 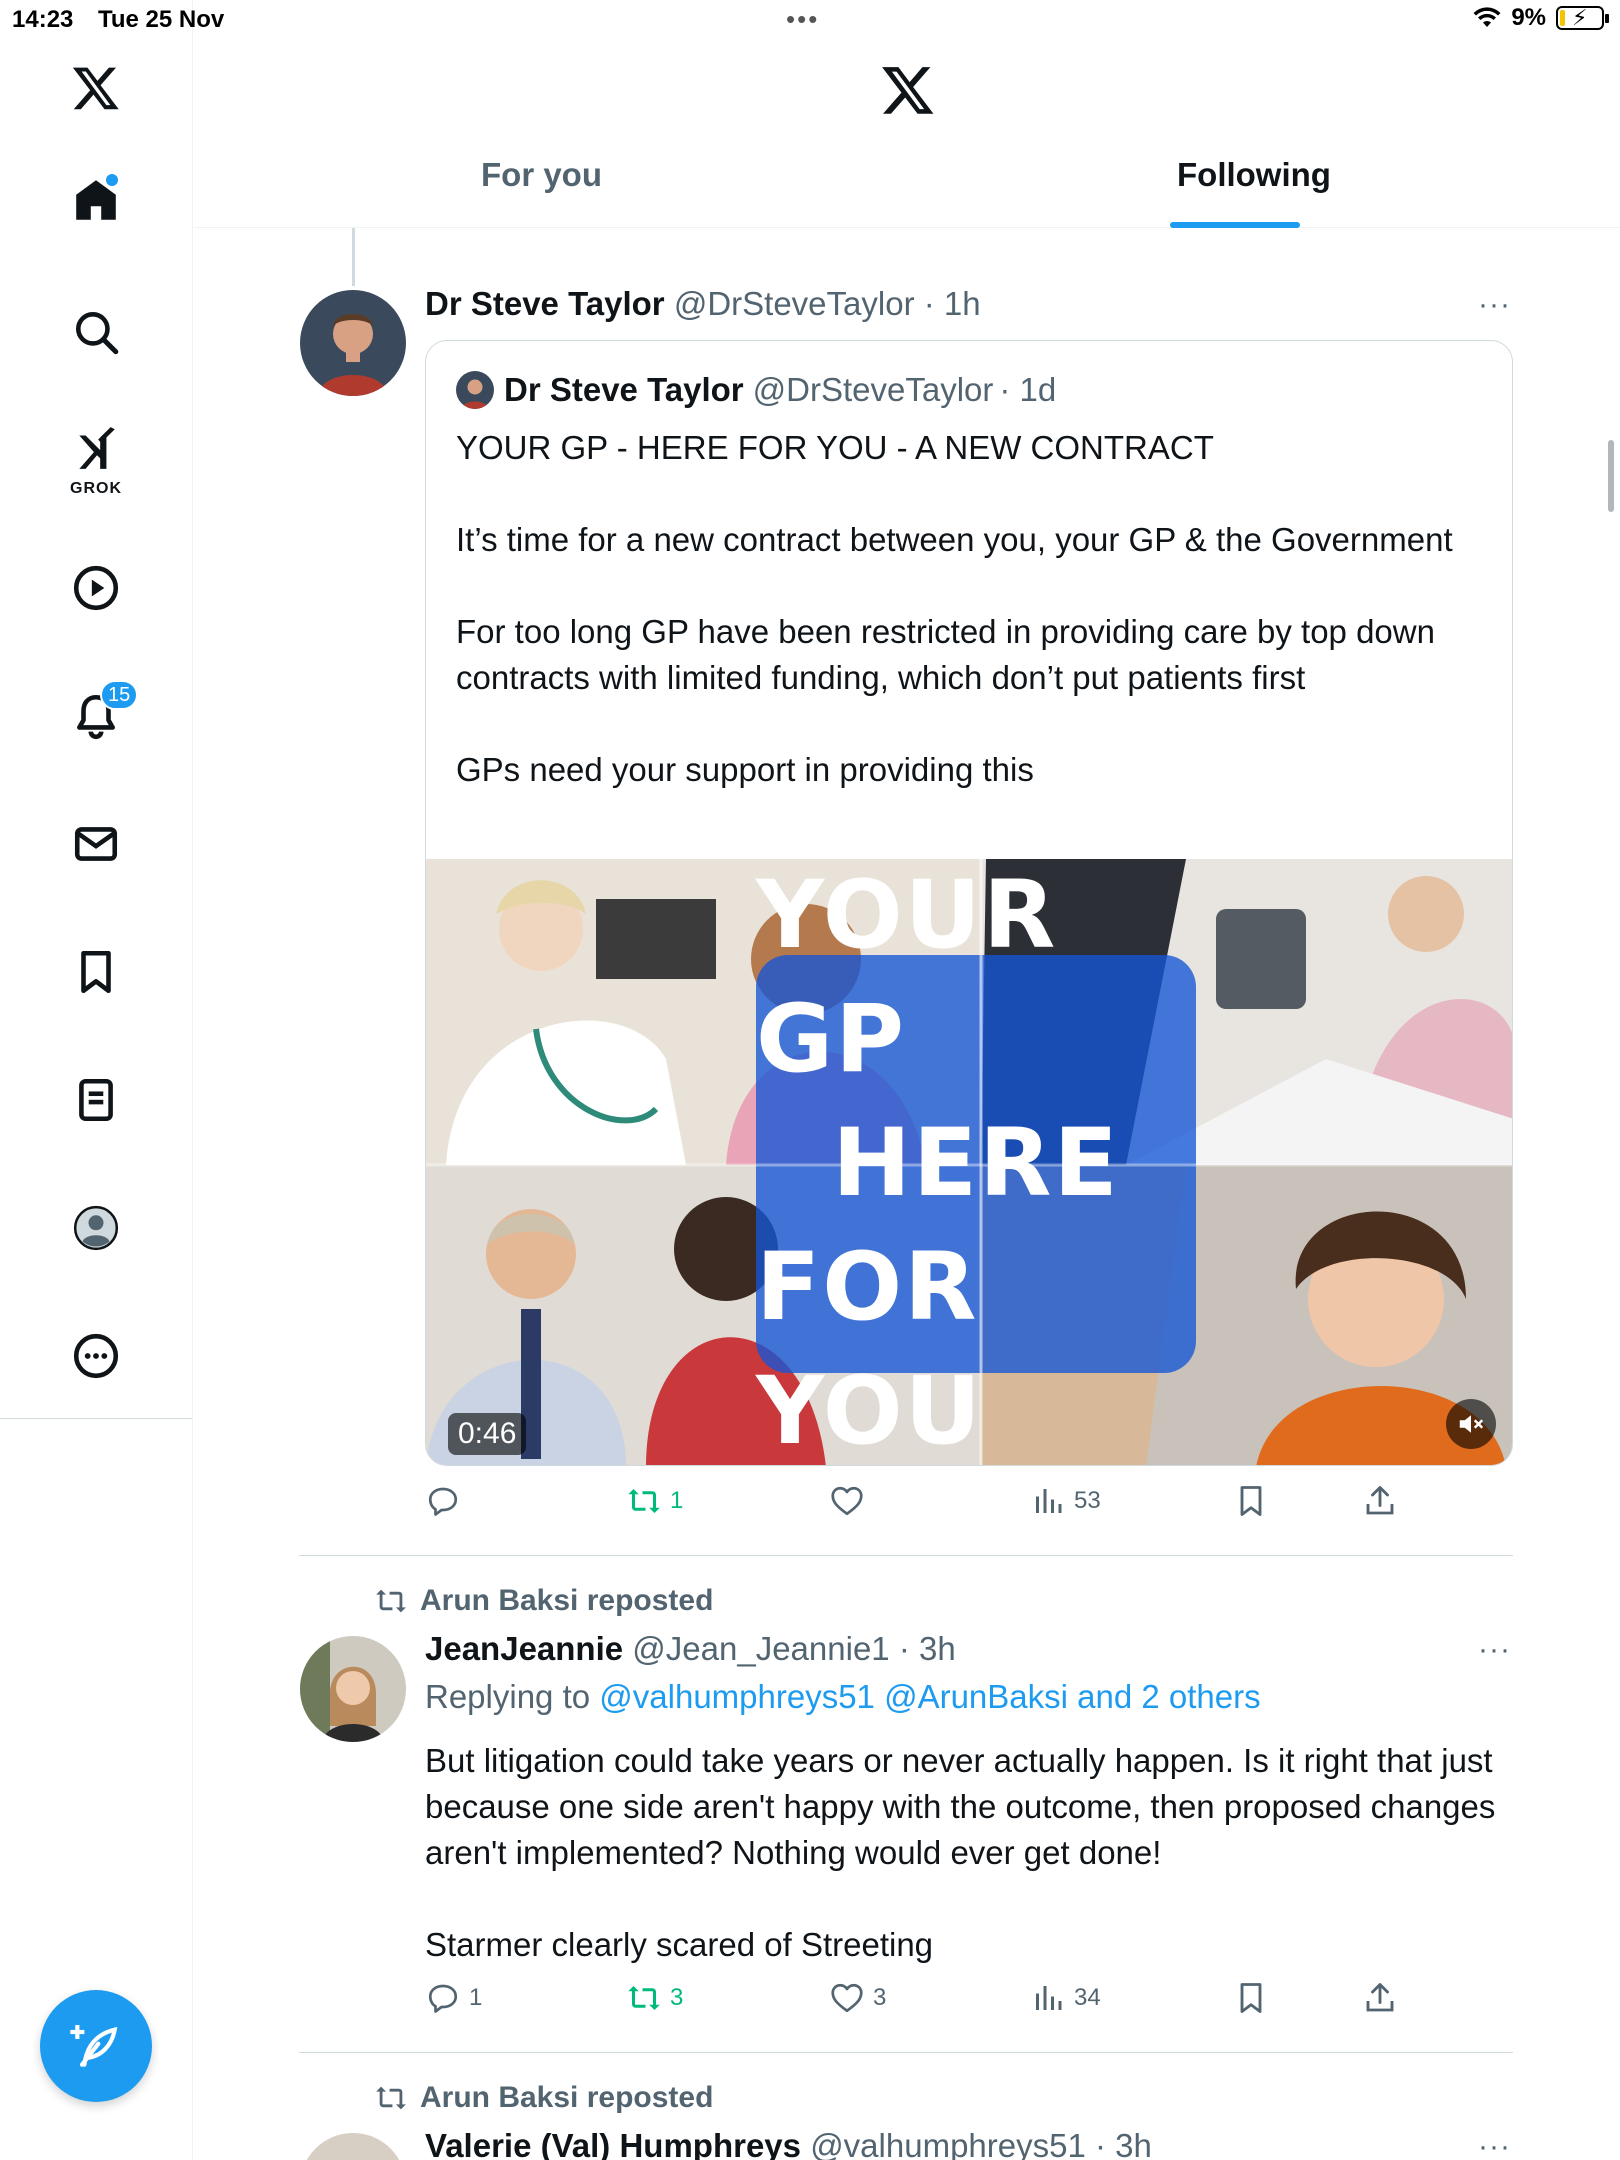 I want to click on like-button: 3, so click(x=857, y=1998).